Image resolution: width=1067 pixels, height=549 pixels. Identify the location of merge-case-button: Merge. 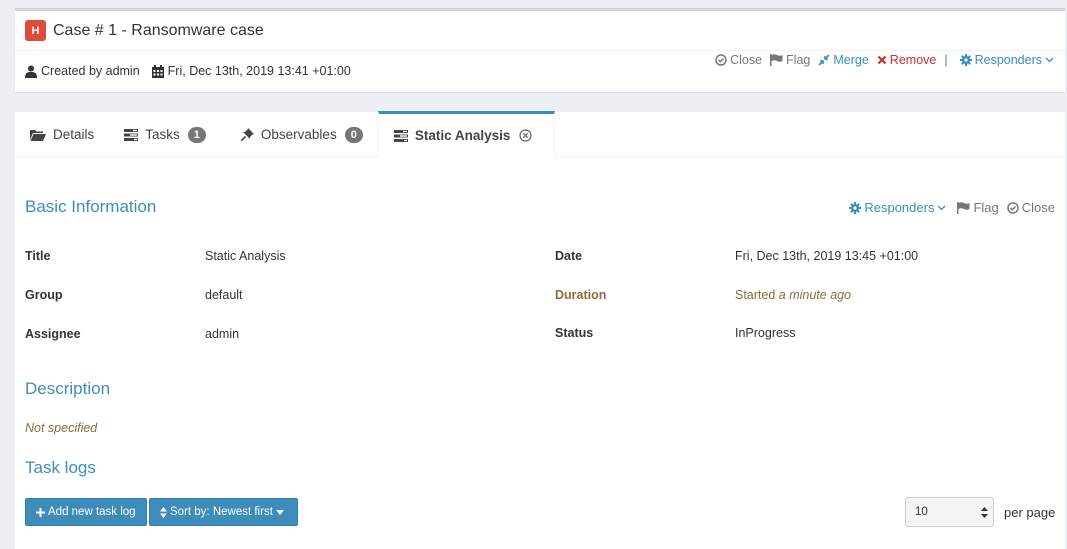
(843, 60).